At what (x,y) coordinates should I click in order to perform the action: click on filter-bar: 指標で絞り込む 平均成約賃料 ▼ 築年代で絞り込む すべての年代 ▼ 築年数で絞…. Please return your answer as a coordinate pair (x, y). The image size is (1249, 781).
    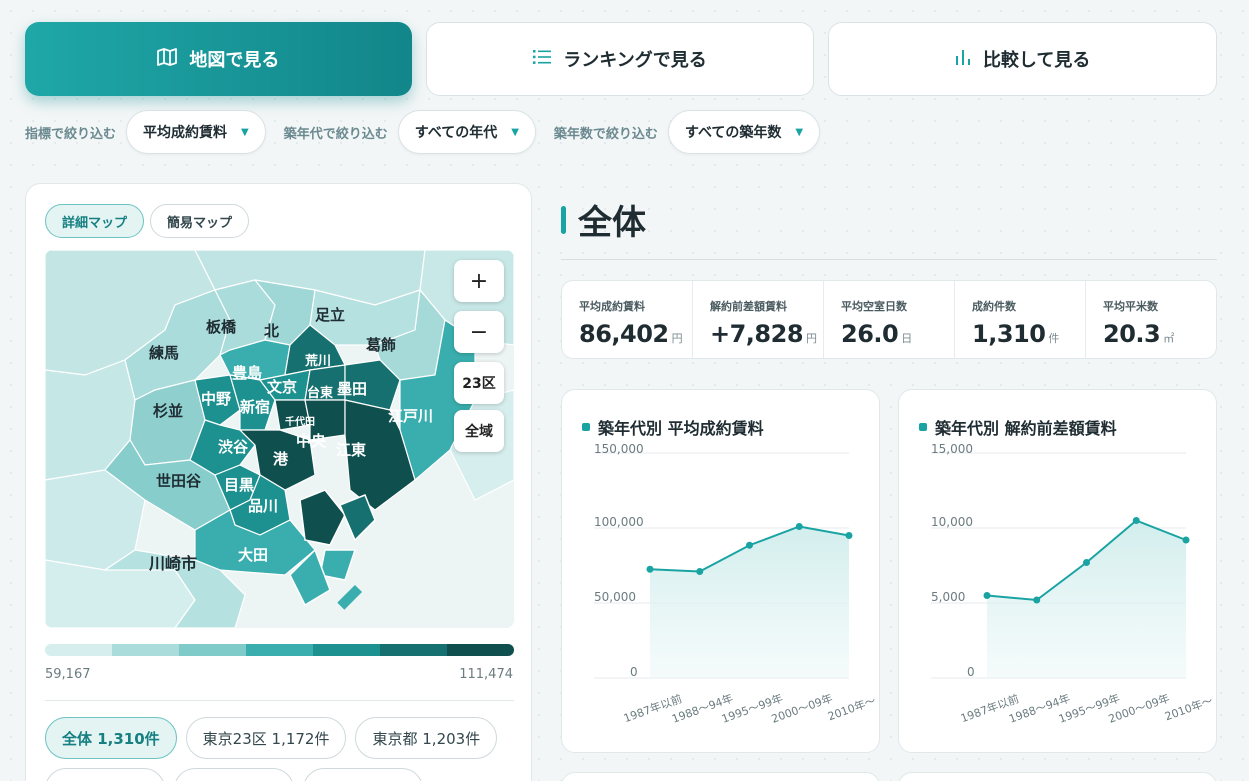
    Looking at the image, I should click on (423, 132).